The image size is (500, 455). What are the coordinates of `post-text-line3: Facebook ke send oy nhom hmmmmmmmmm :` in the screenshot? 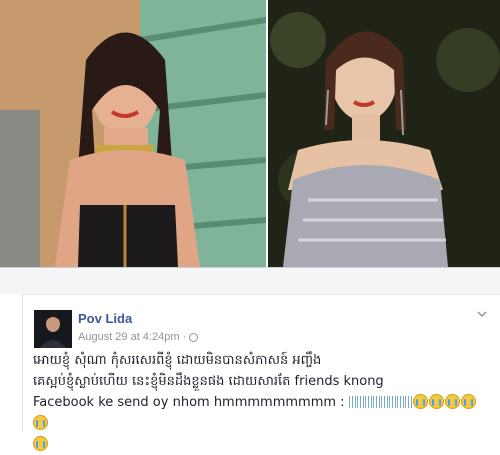 It's located at (191, 402).